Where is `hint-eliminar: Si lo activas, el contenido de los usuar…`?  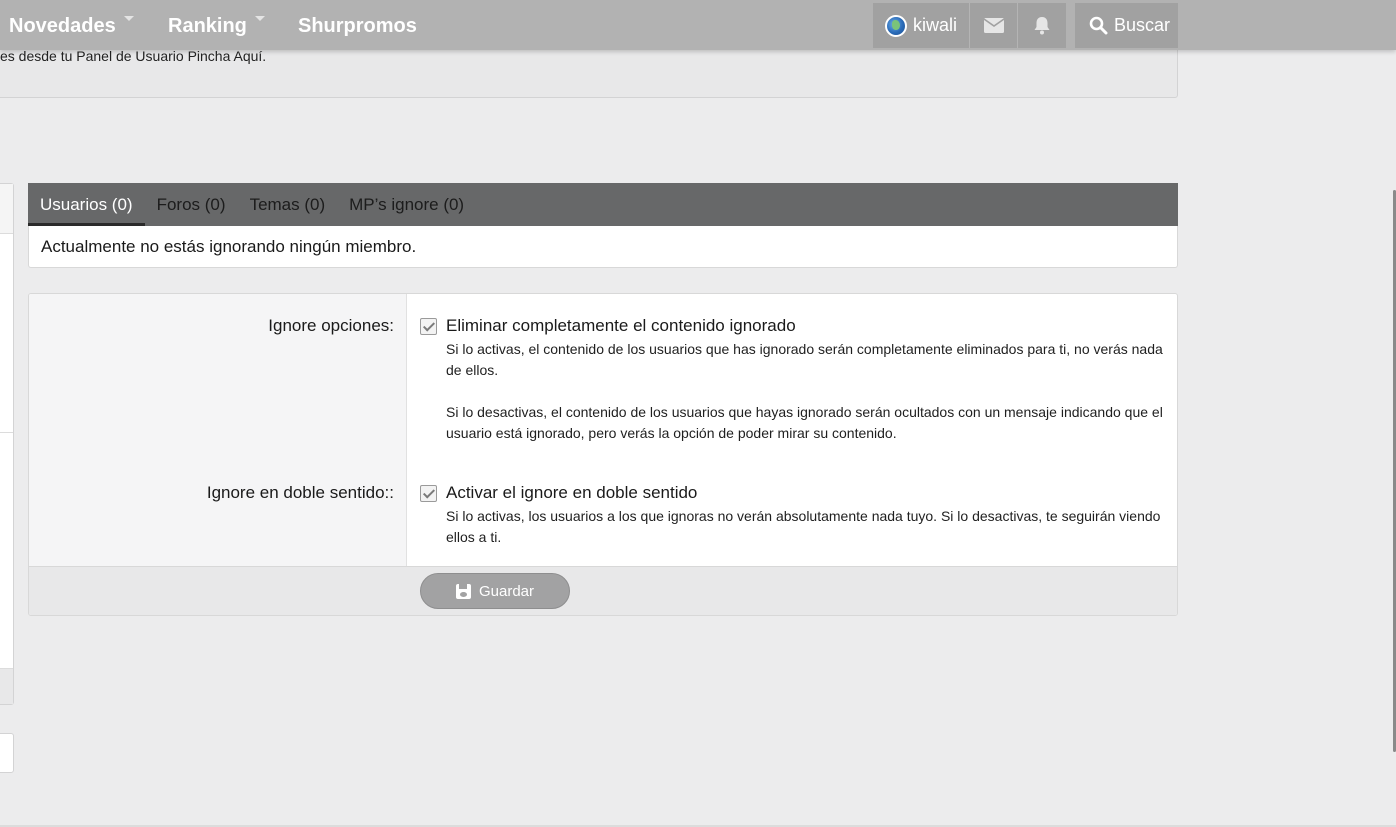 hint-eliminar: Si lo activas, el contenido de los usuar… is located at coordinates (808, 391).